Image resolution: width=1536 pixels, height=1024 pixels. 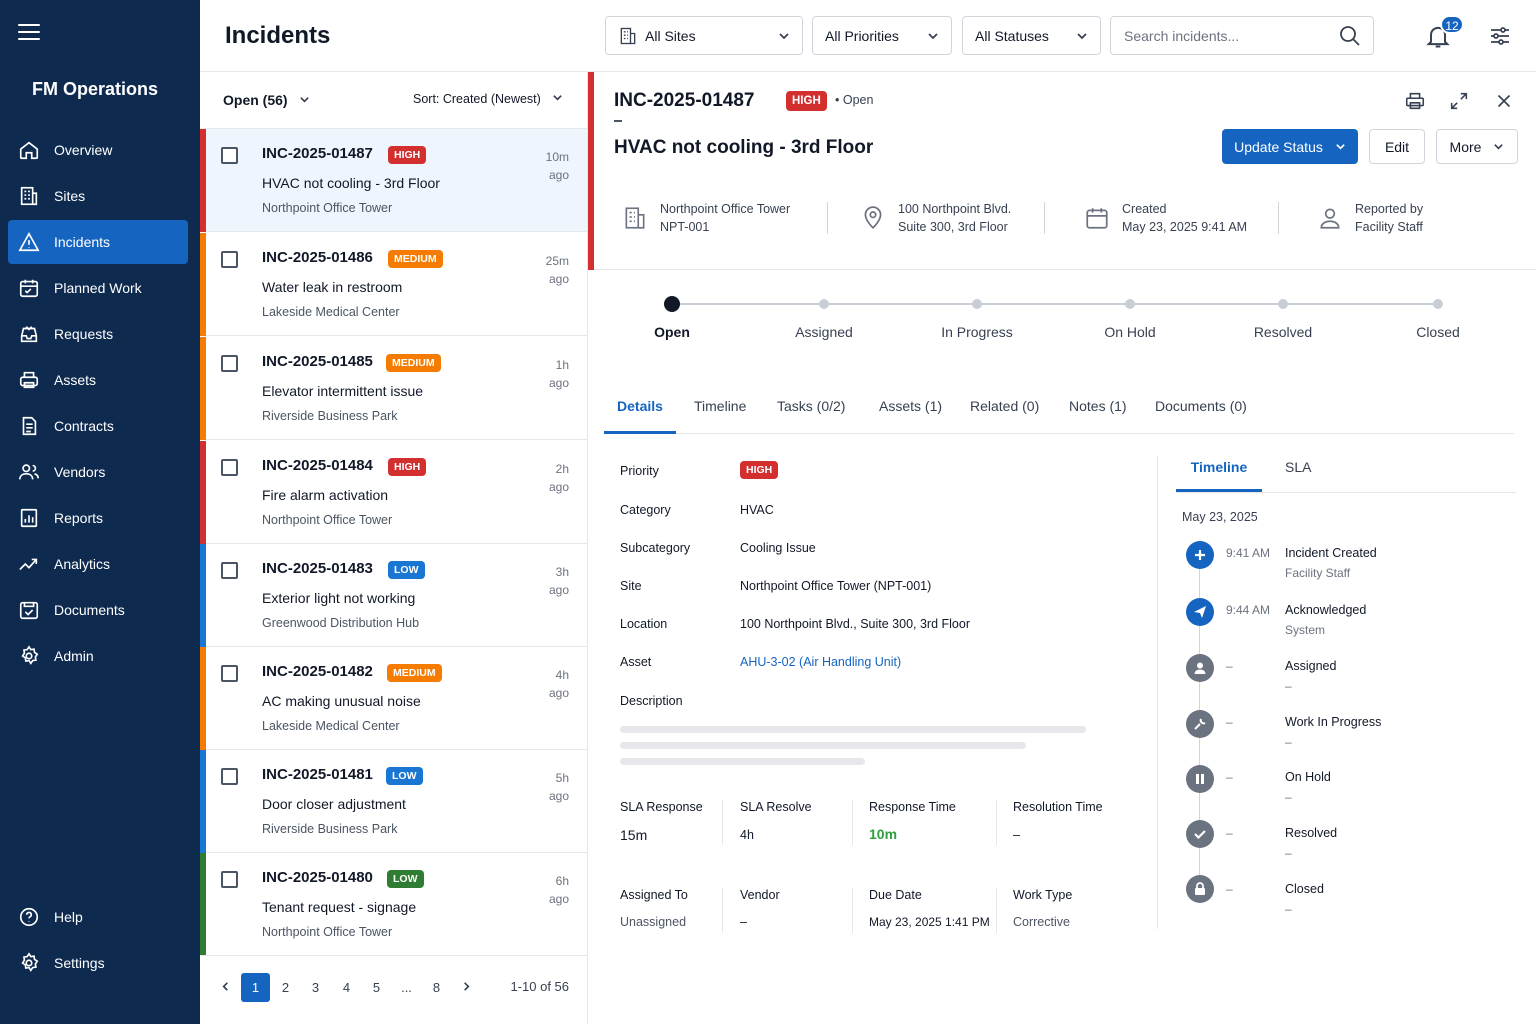 What do you see at coordinates (1098, 416) in the screenshot?
I see `tab-notes: Notes (1)` at bounding box center [1098, 416].